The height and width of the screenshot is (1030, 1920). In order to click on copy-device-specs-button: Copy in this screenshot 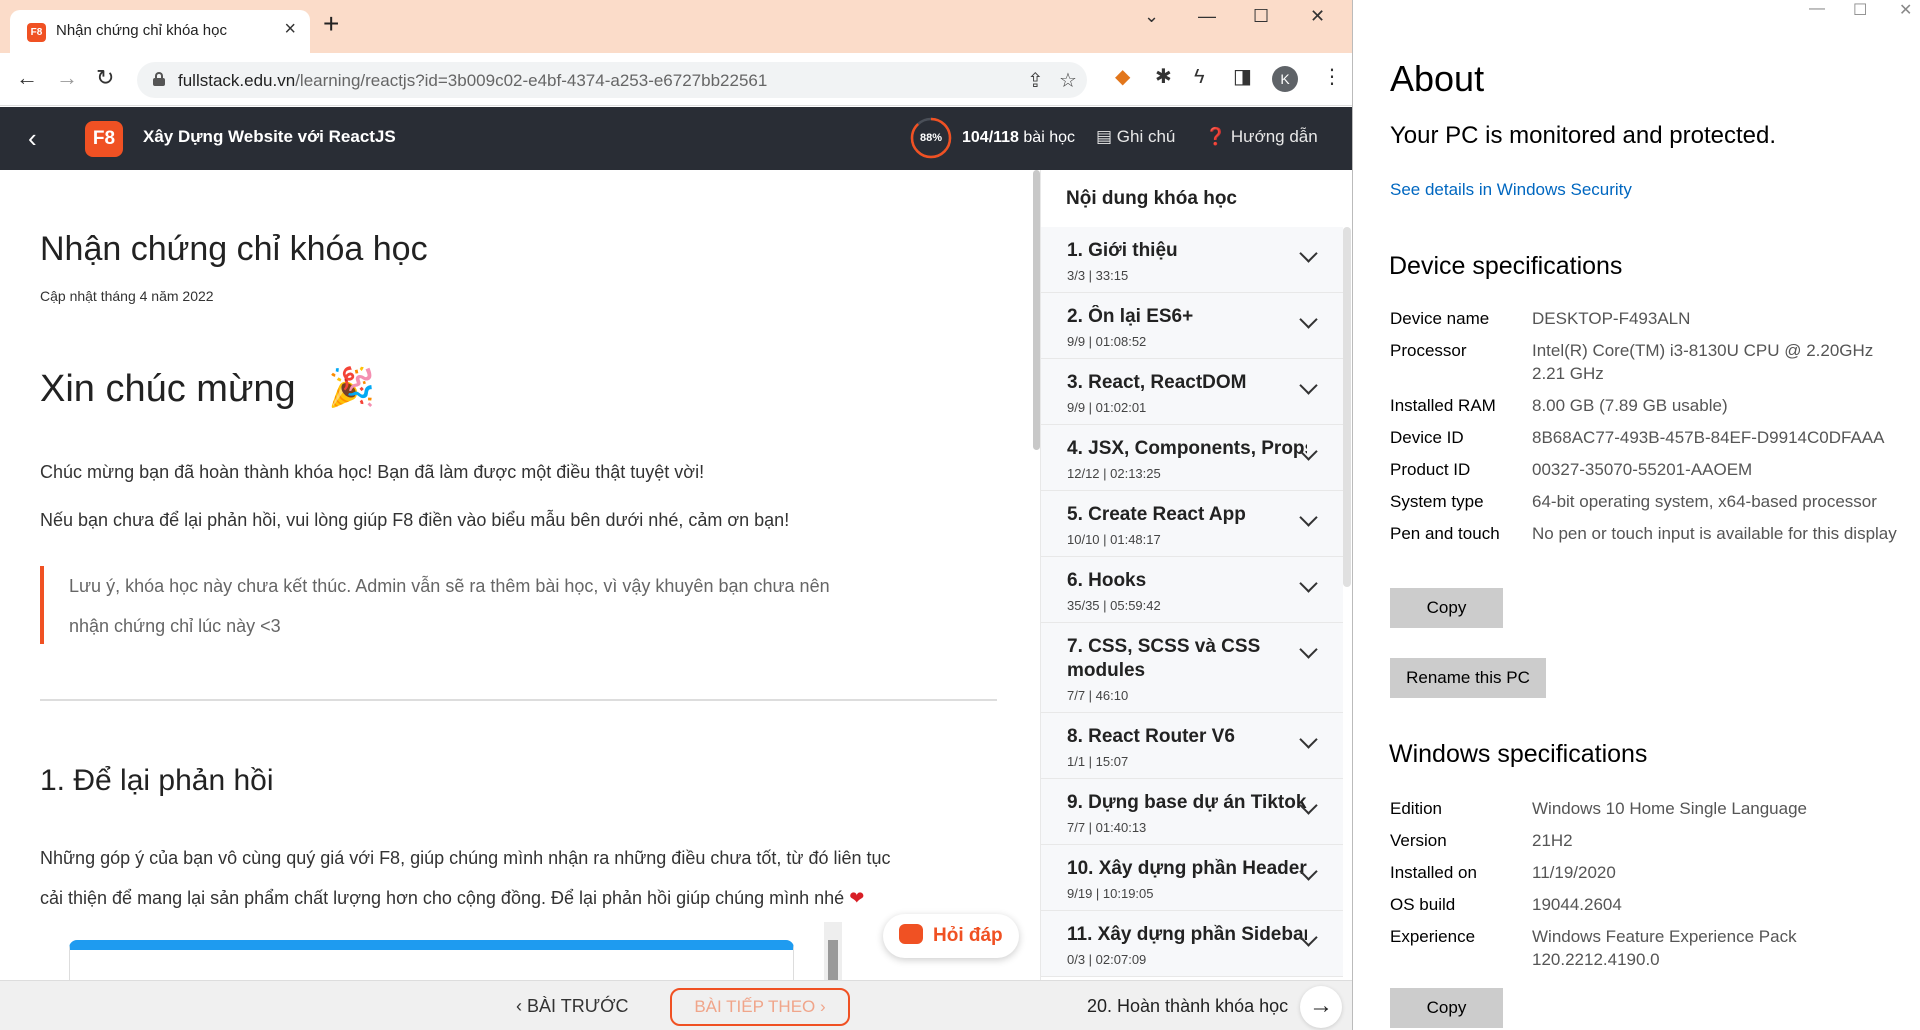, I will do `click(1446, 608)`.